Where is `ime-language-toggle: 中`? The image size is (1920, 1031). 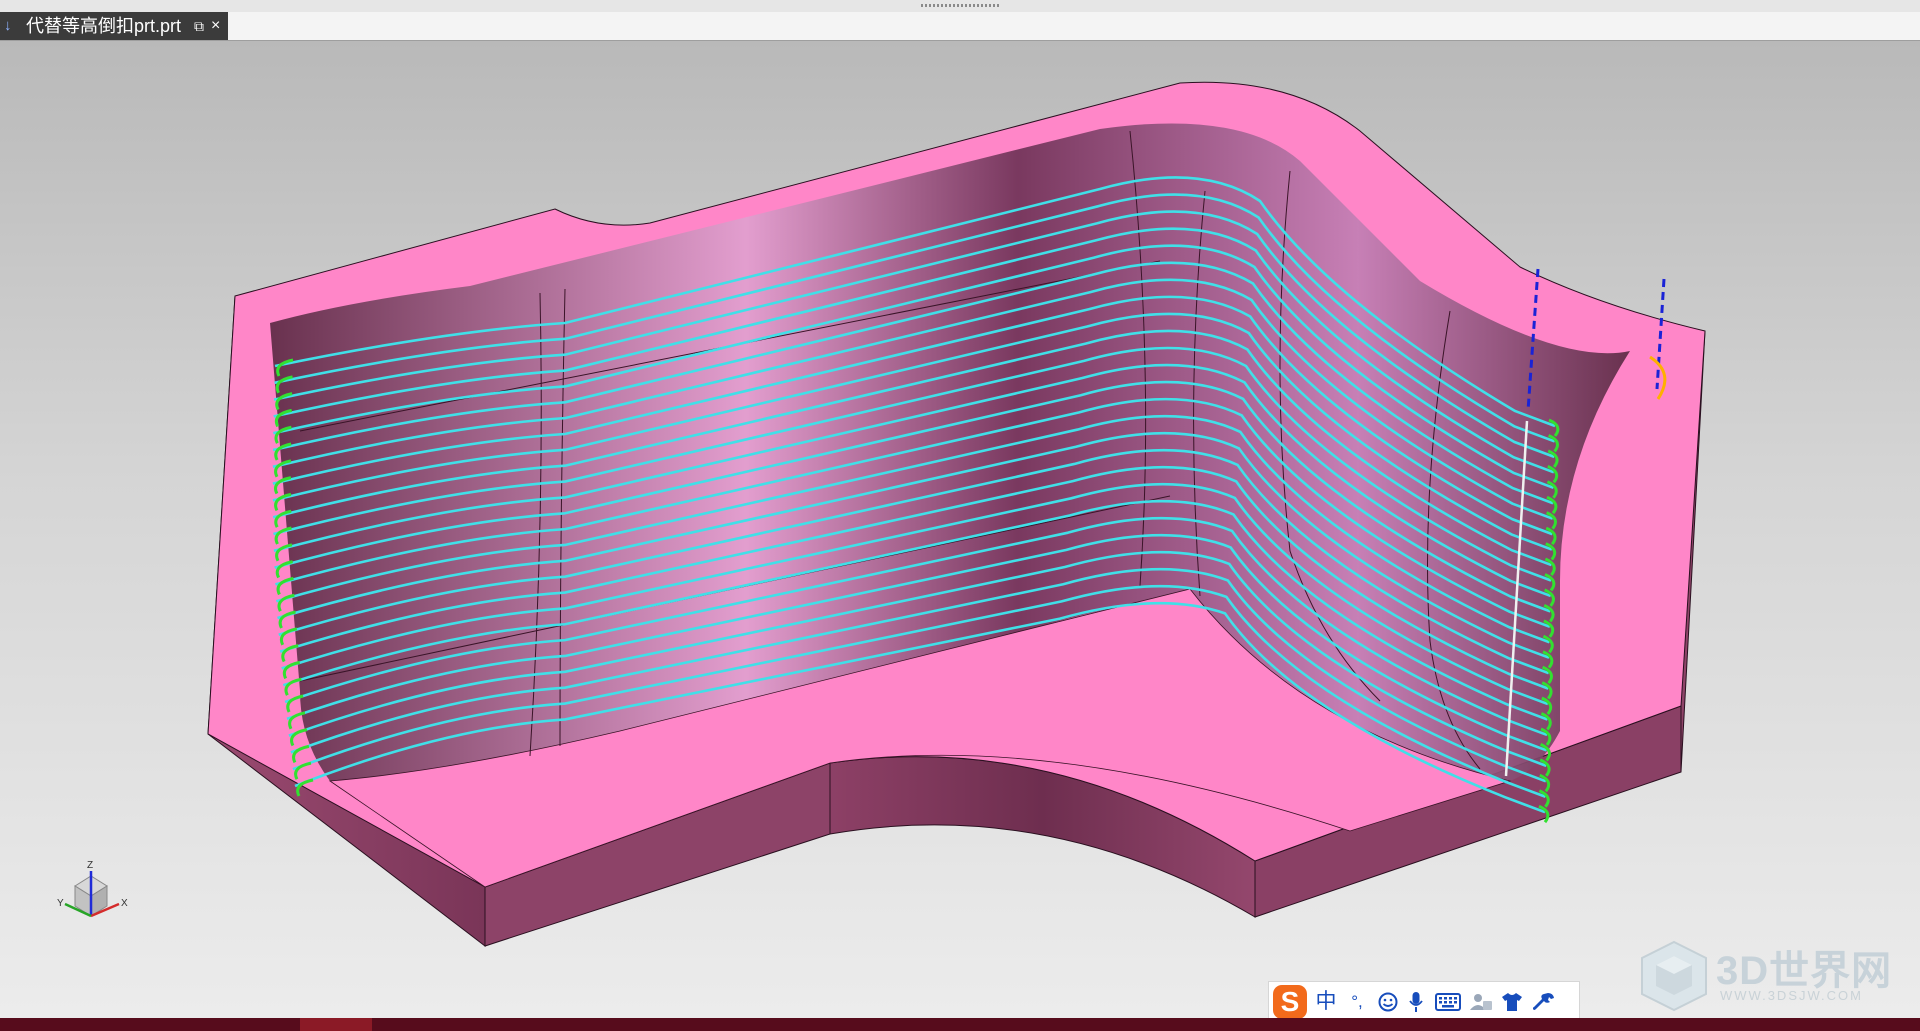 ime-language-toggle: 中 is located at coordinates (1326, 1002).